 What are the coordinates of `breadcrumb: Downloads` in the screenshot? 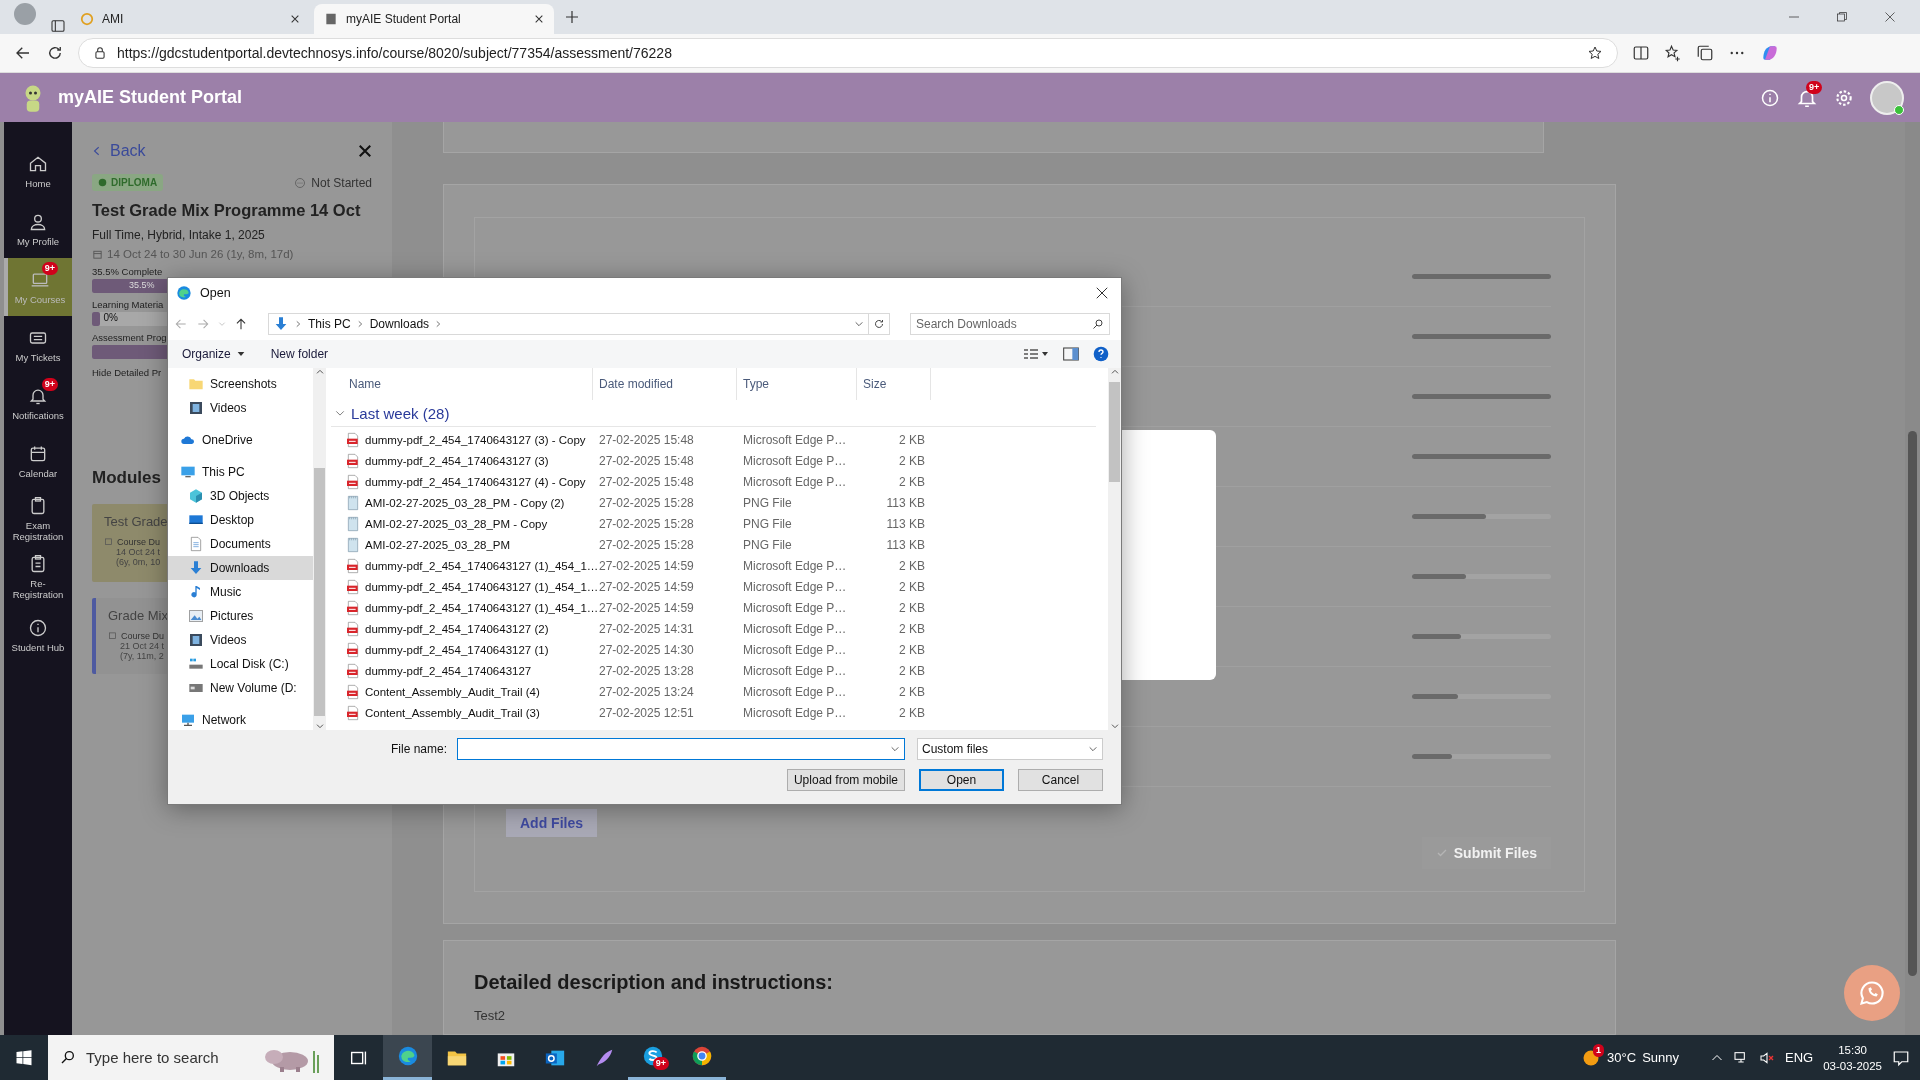 It's located at (399, 324).